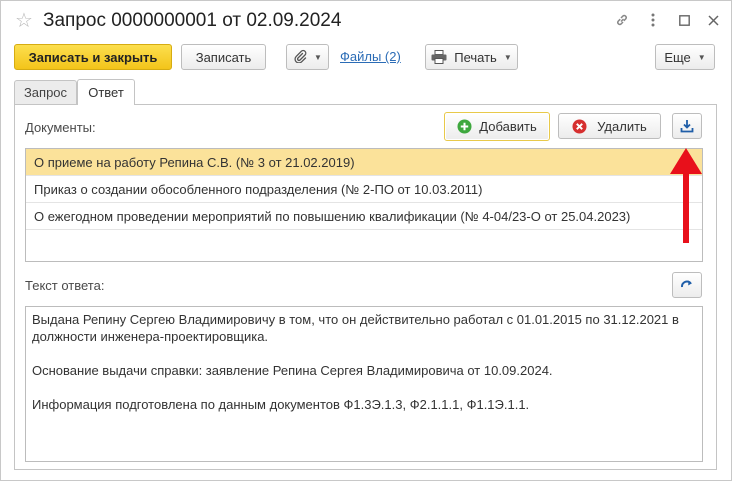  Describe the element at coordinates (370, 56) in the screenshot. I see `files-link: Файлы (2)` at that location.